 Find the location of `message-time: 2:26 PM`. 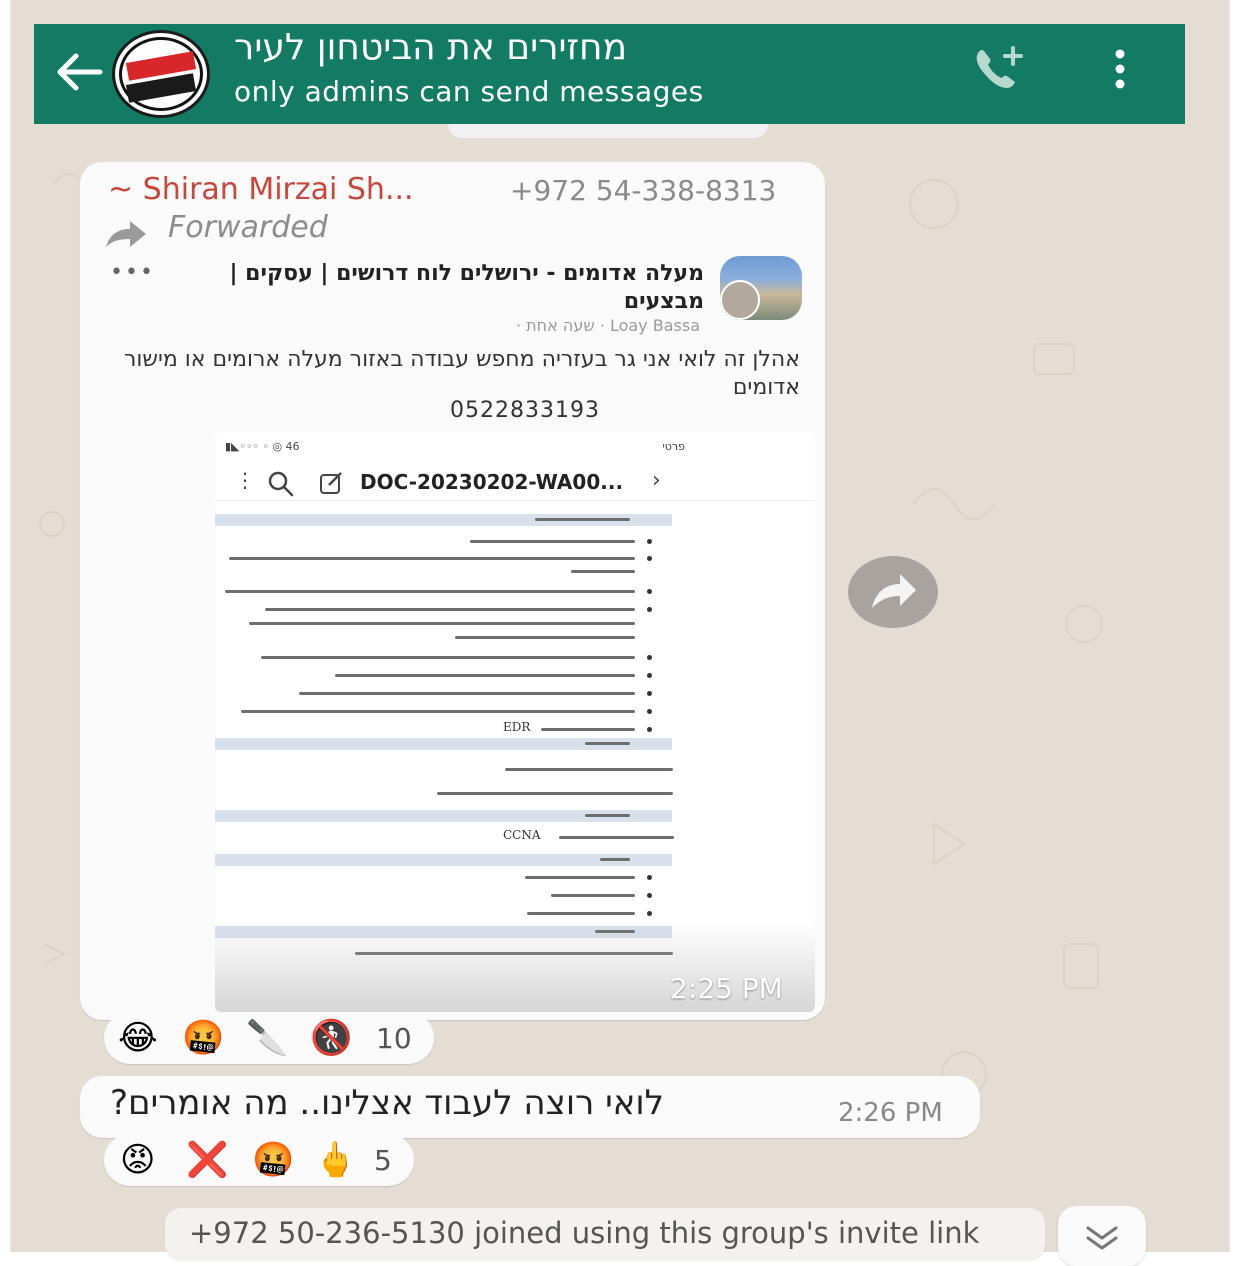

message-time: 2:26 PM is located at coordinates (890, 1113).